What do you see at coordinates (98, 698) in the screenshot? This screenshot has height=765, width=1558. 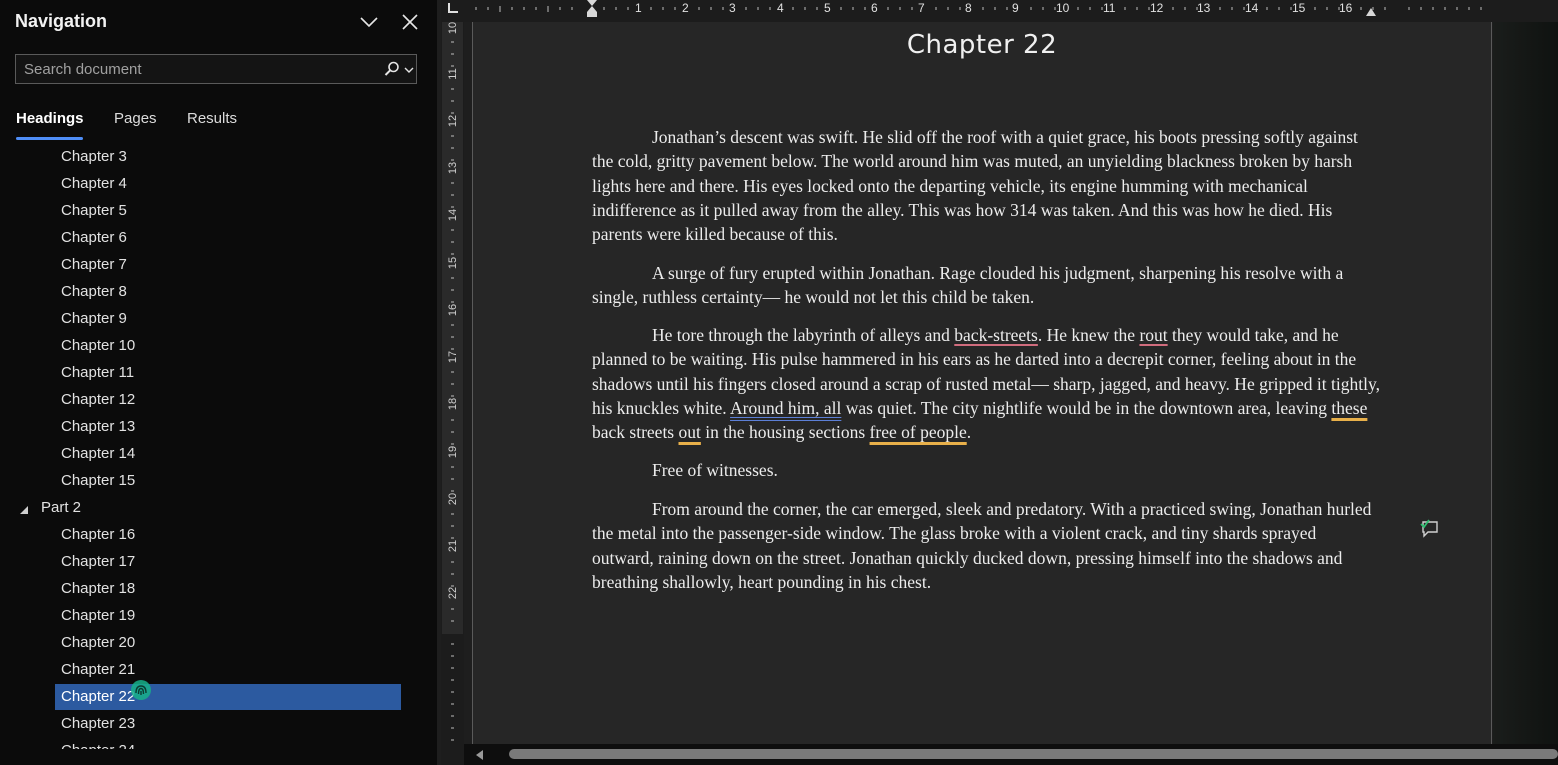 I see `heading-item-selected: Chapter 22` at bounding box center [98, 698].